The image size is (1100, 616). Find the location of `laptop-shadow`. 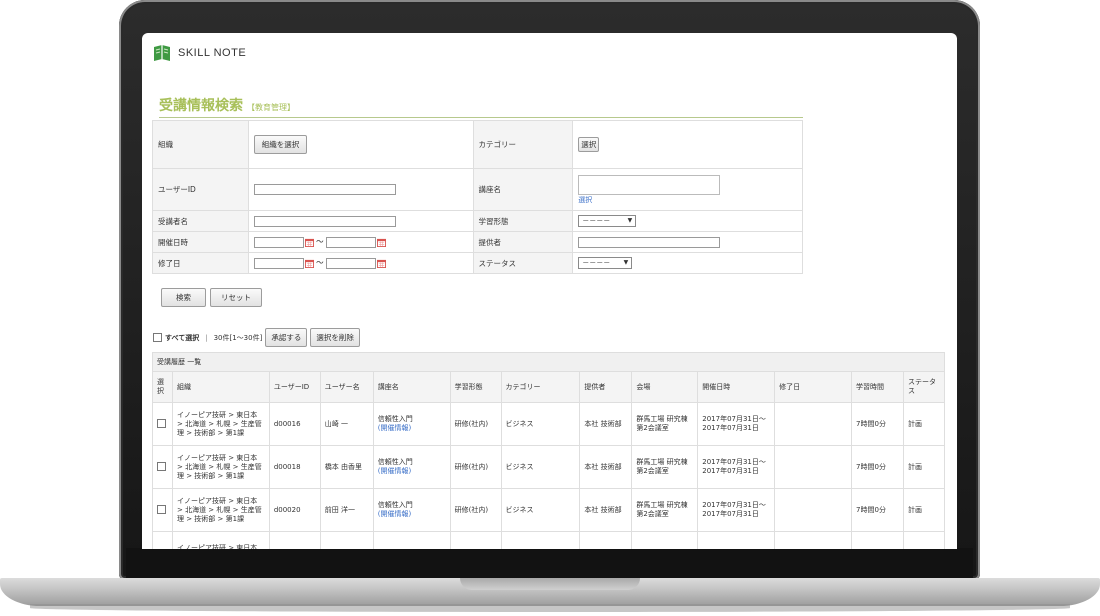

laptop-shadow is located at coordinates (550, 608).